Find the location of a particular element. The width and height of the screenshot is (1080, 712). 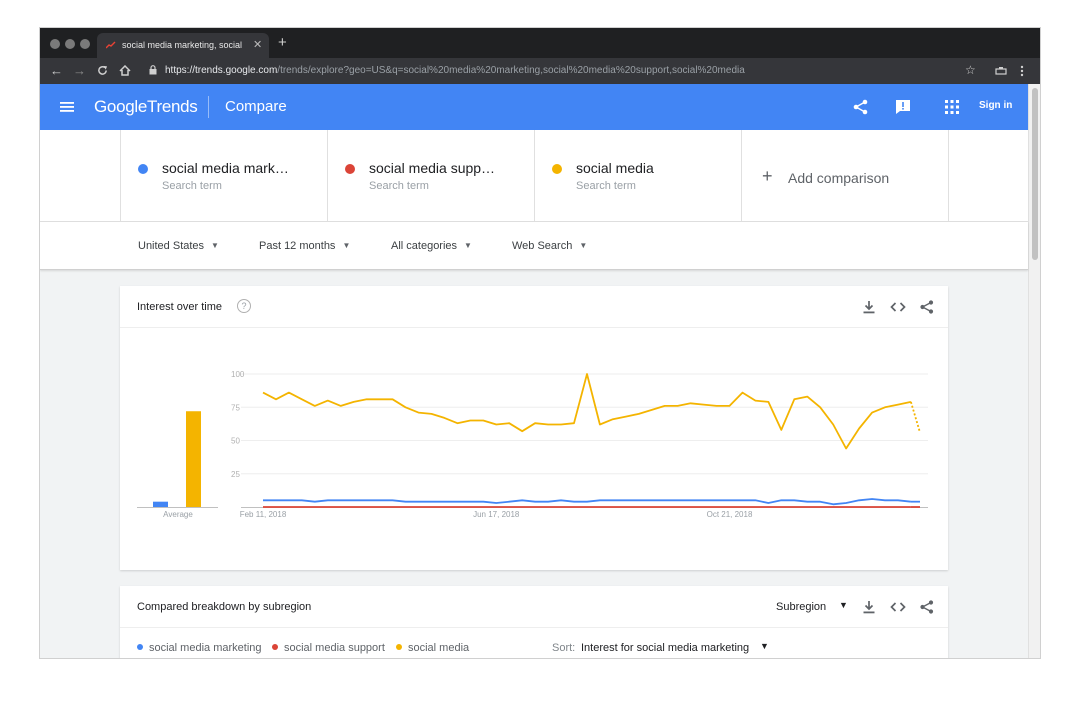

logo-trends-text: Trends is located at coordinates (172, 106).